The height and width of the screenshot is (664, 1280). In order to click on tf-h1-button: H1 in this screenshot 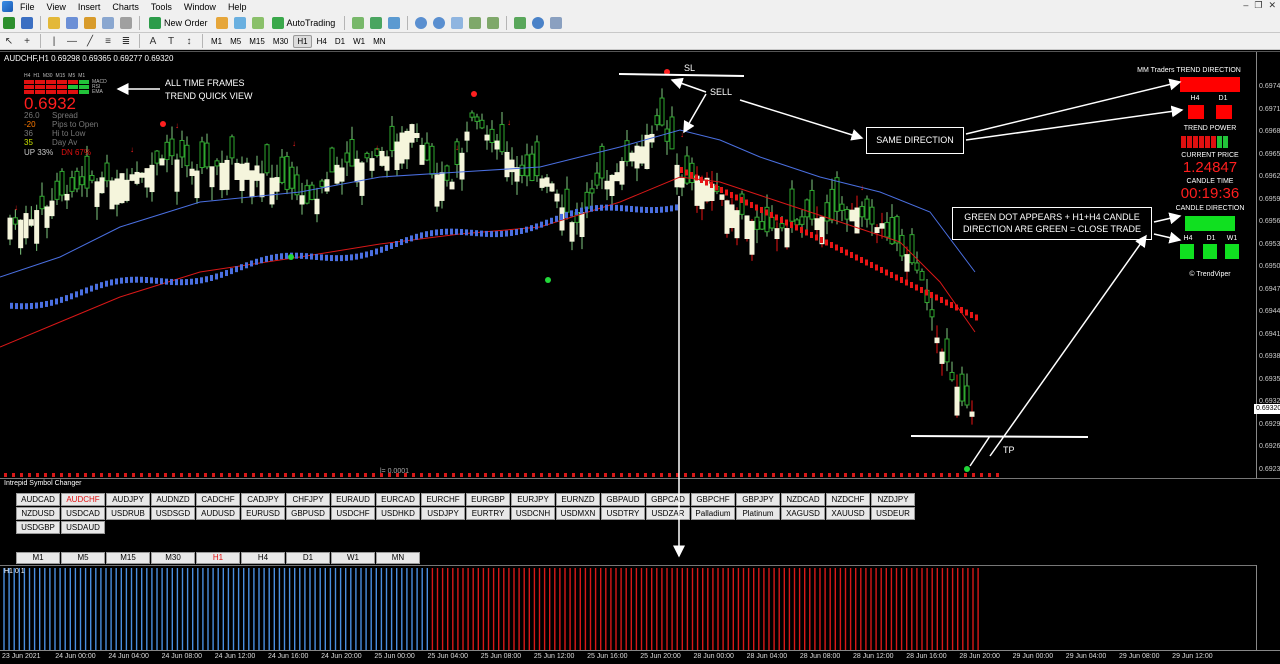, I will do `click(302, 41)`.